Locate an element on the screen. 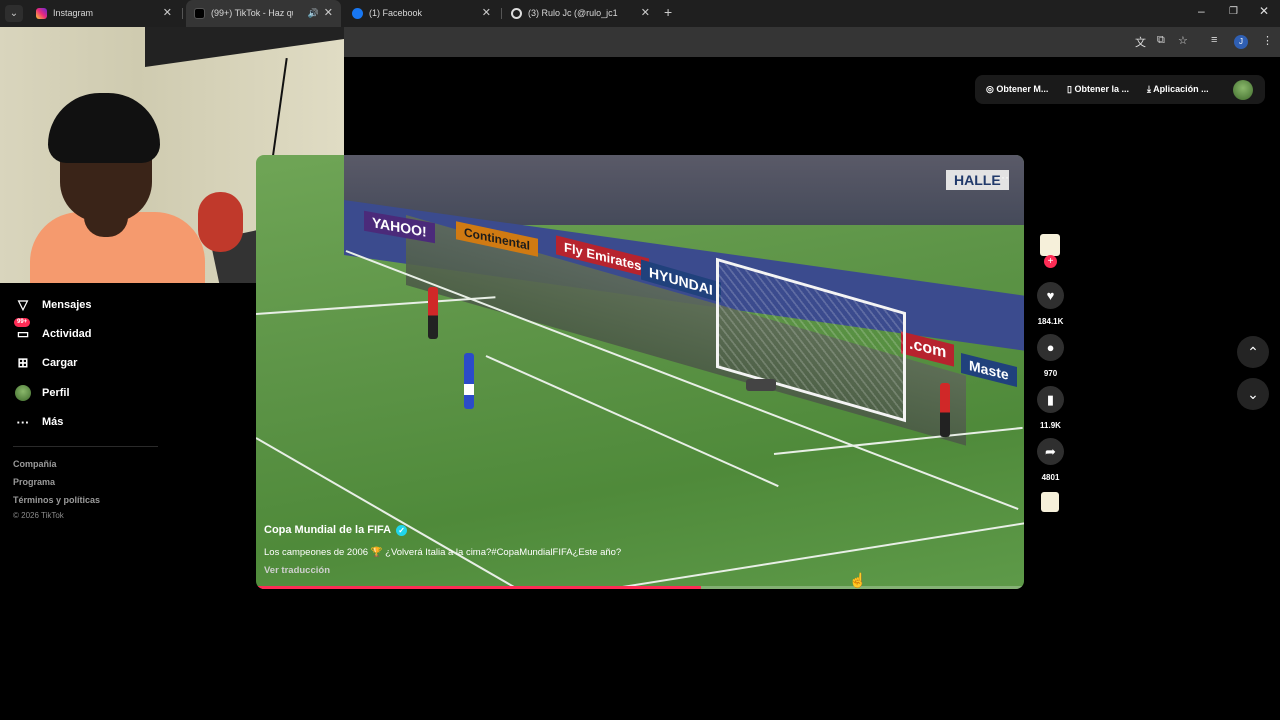  tab-title: (99+) TikTok - Haz que tu día is located at coordinates (252, 13).